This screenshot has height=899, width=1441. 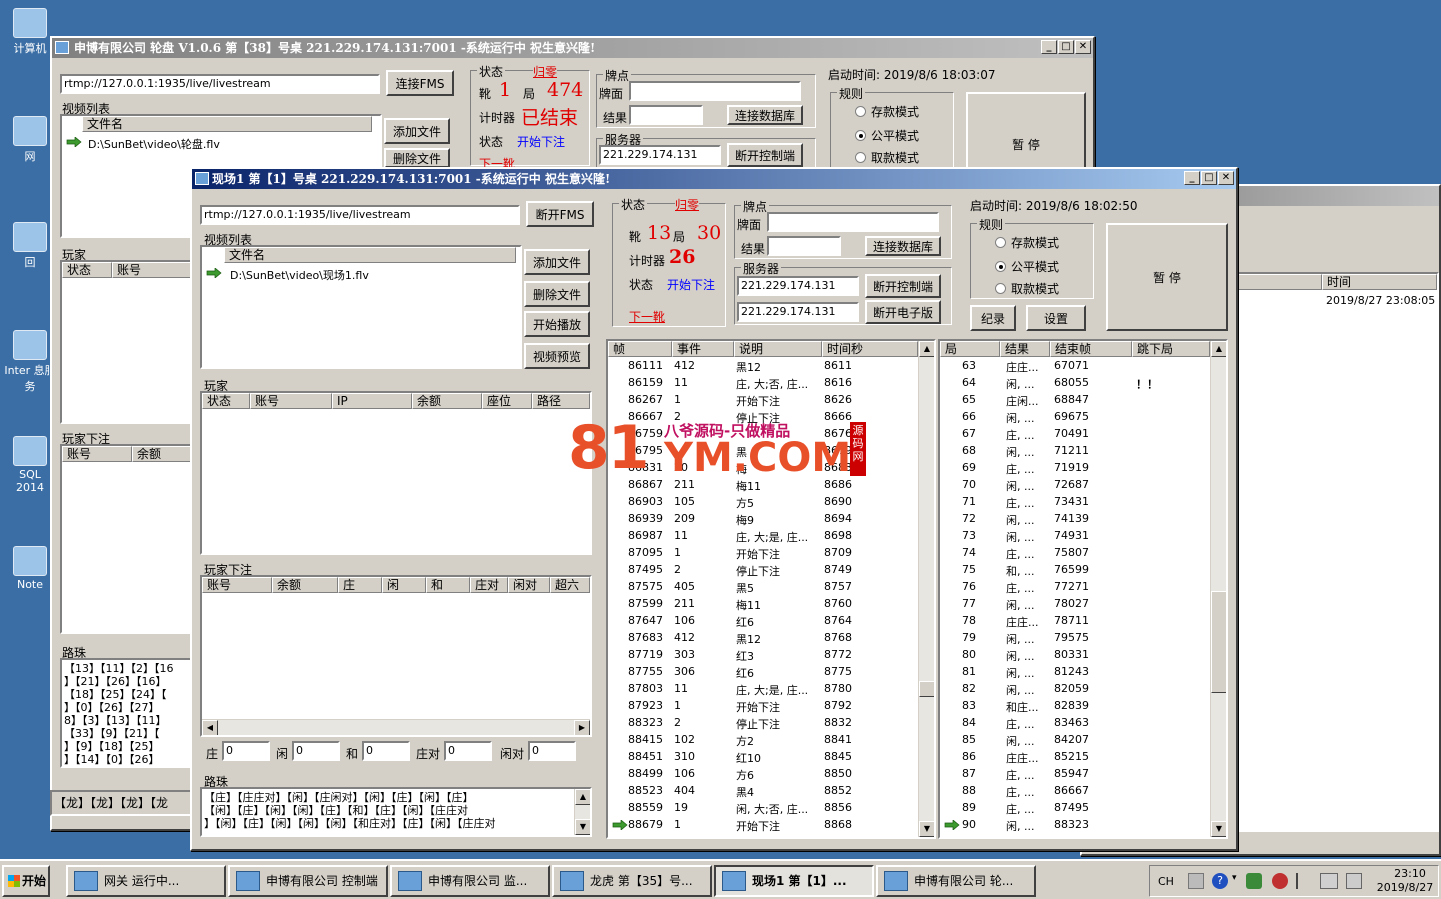 I want to click on disconnect-electronic-button: 断开电子版, so click(x=903, y=312).